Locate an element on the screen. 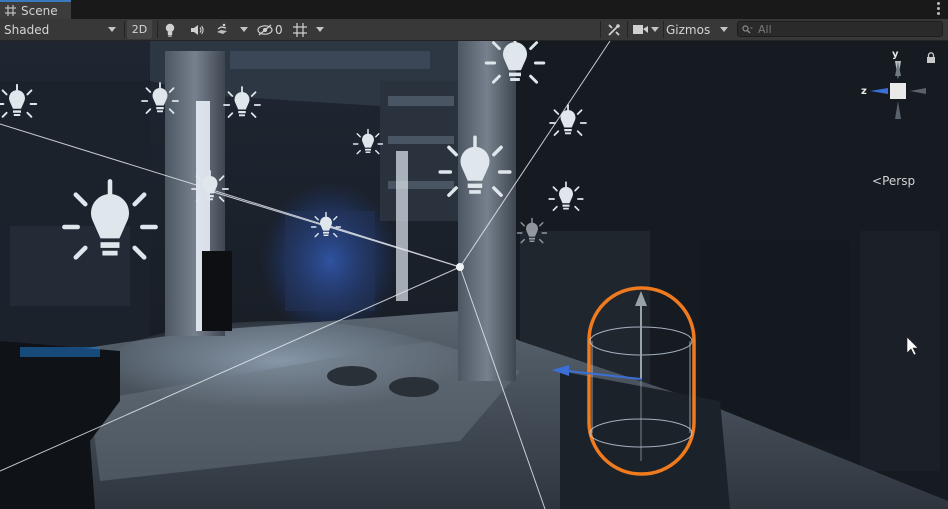 Image resolution: width=948 pixels, height=509 pixels. grid-snap-dropdown is located at coordinates (320, 29).